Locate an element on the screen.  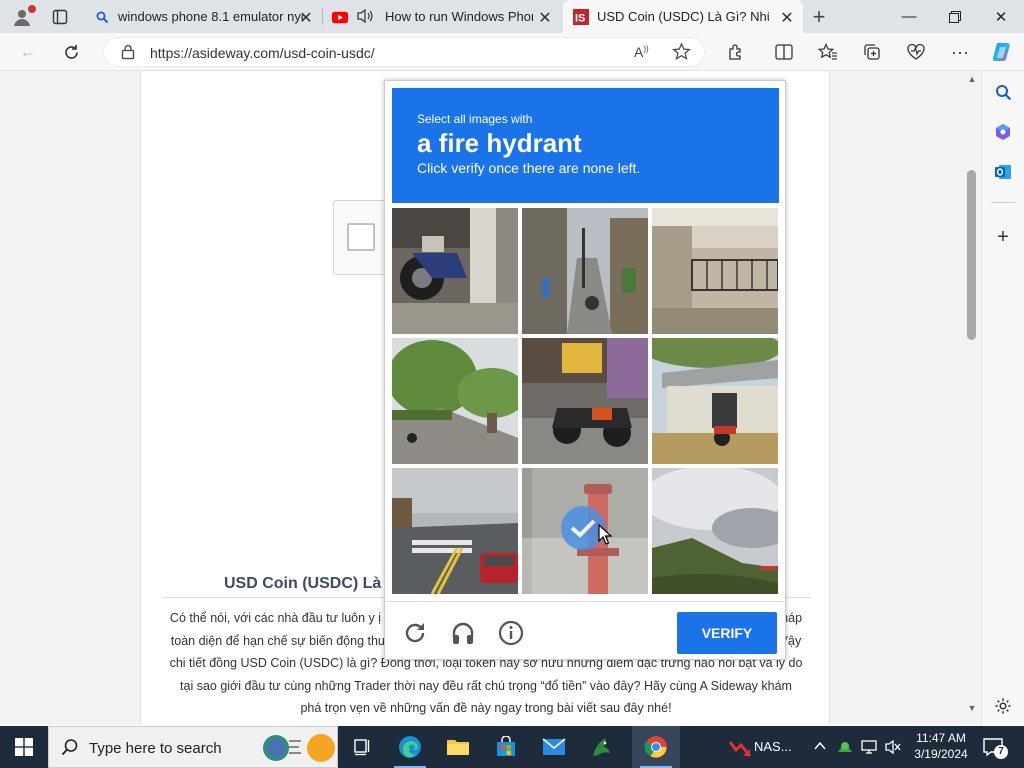
speaker-icon is located at coordinates (365, 17).